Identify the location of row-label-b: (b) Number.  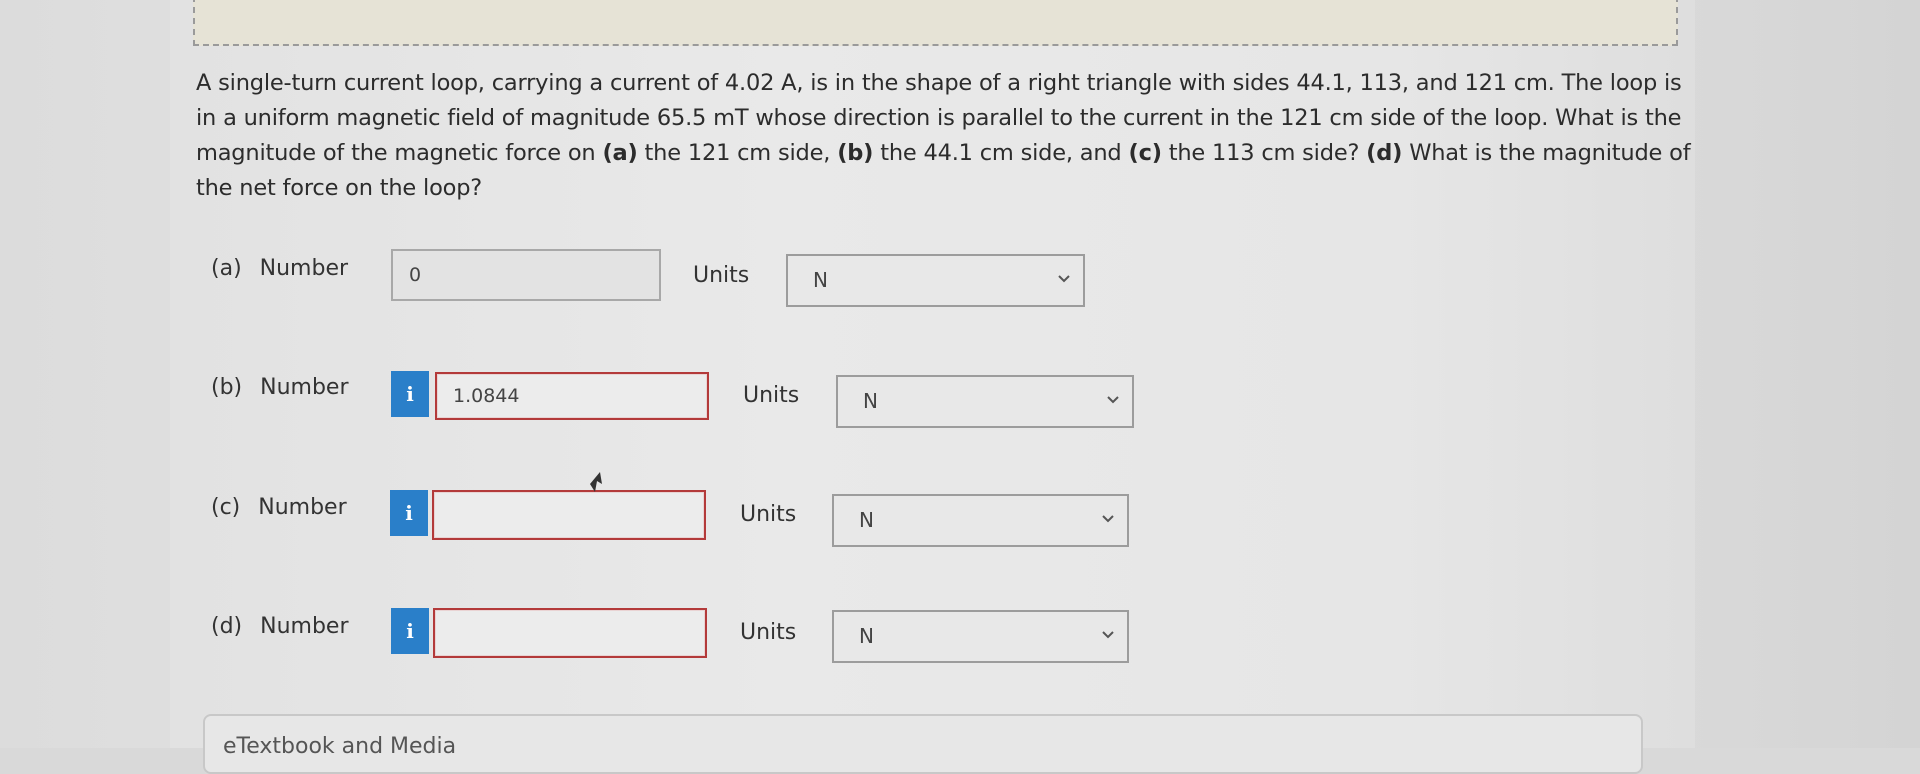
(280, 387).